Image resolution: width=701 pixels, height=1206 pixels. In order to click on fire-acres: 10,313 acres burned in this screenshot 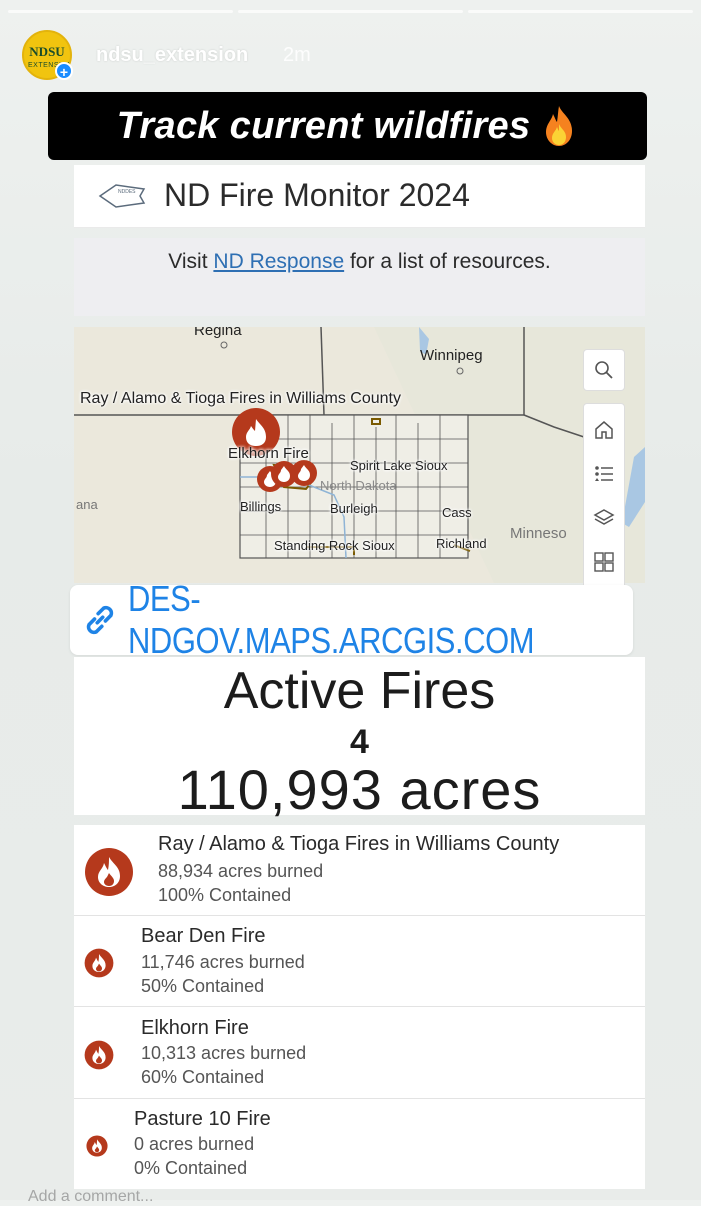, I will do `click(224, 1053)`.